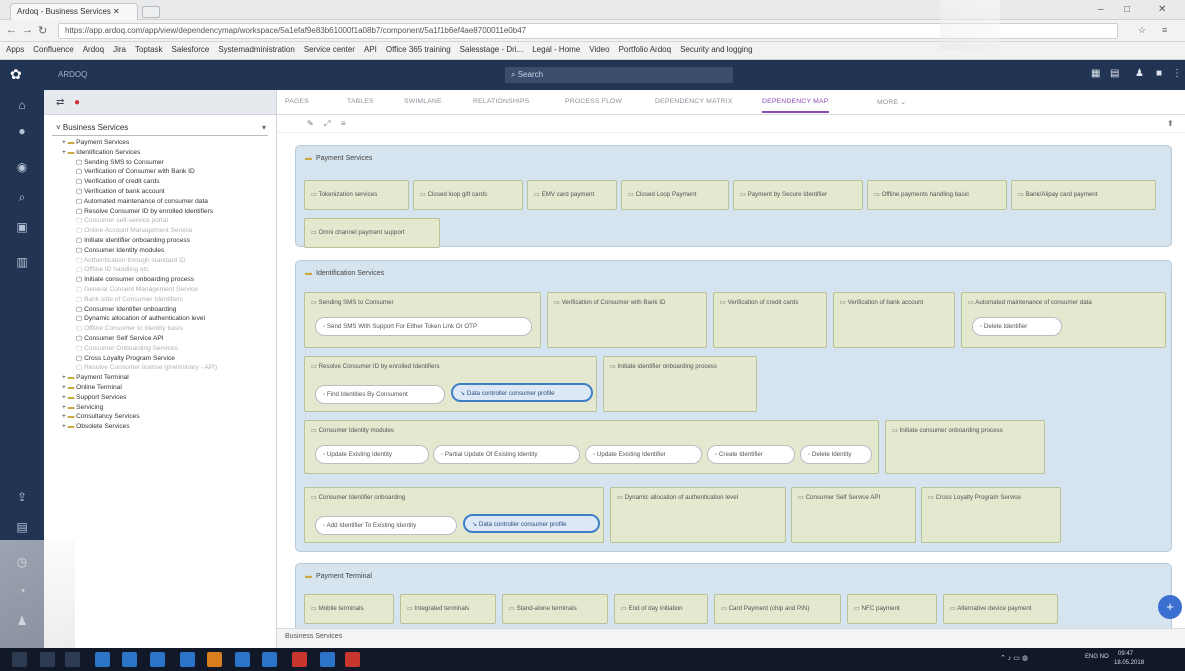 The width and height of the screenshot is (1185, 671). What do you see at coordinates (1014, 658) in the screenshot?
I see `tray-icons: ⌃ ♪ ▭ ◍` at bounding box center [1014, 658].